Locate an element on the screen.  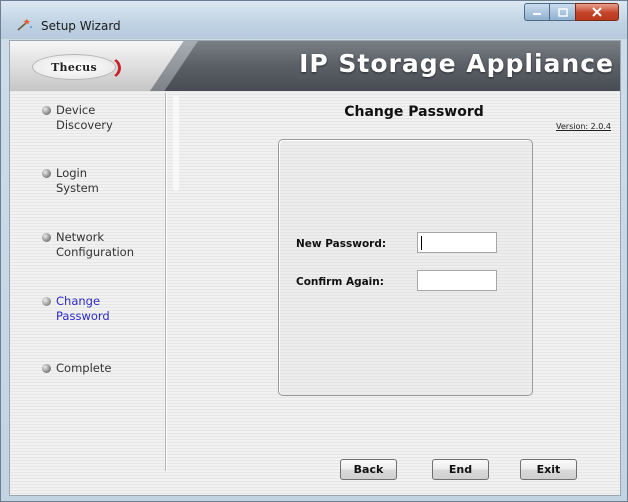
confirm-password-label: Confirm Again: is located at coordinates (340, 282).